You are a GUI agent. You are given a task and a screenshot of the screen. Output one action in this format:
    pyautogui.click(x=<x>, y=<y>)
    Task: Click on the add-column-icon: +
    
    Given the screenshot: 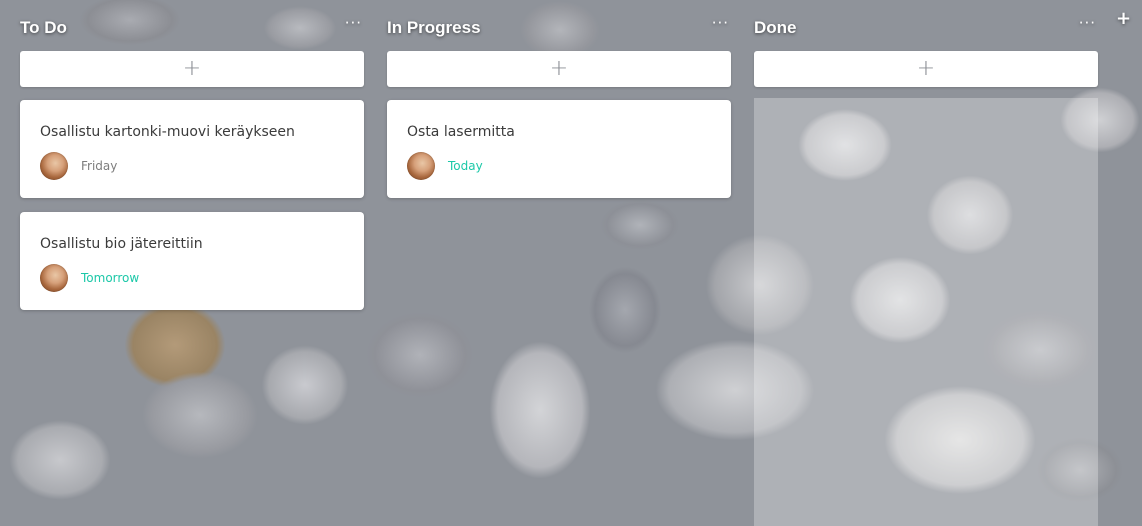 What is the action you would take?
    pyautogui.click(x=1123, y=18)
    